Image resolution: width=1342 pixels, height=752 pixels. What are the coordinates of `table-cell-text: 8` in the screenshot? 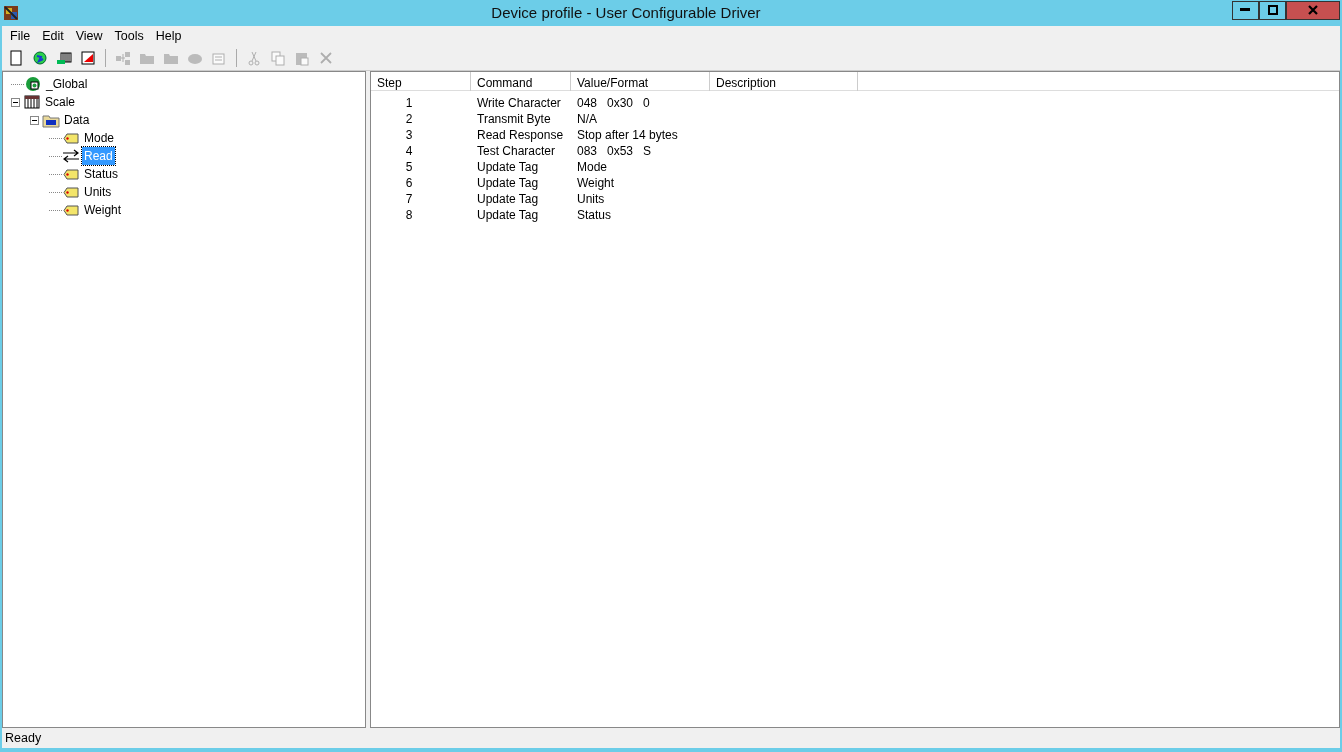 It's located at (409, 214).